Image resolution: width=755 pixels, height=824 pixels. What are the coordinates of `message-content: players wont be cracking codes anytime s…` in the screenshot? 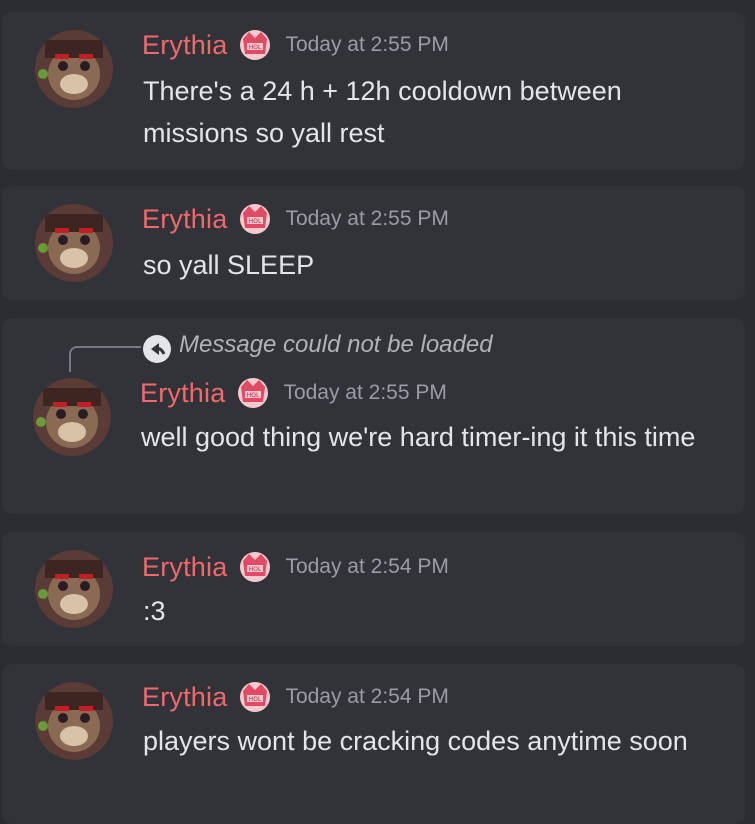 It's located at (415, 741).